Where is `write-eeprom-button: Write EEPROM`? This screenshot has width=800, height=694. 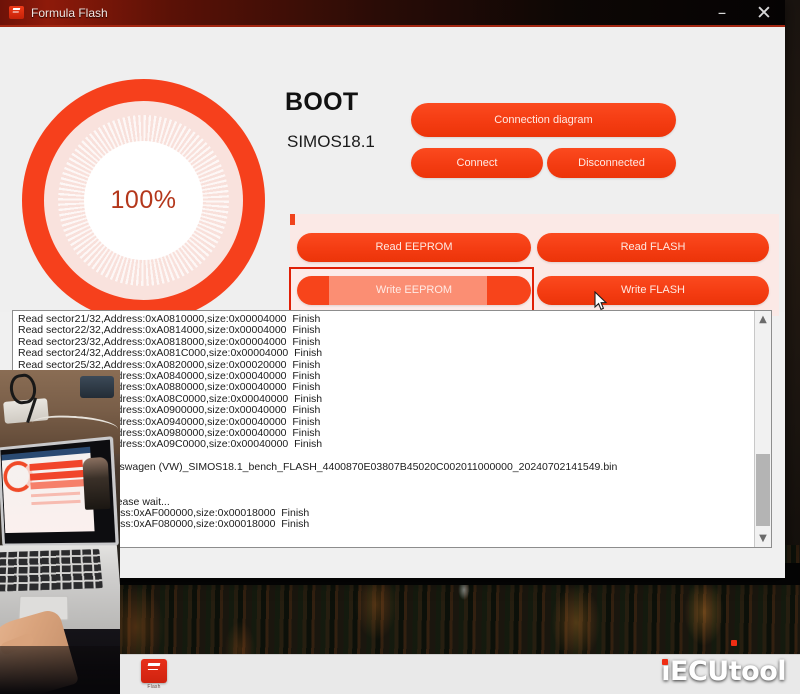
write-eeprom-button: Write EEPROM is located at coordinates (414, 290).